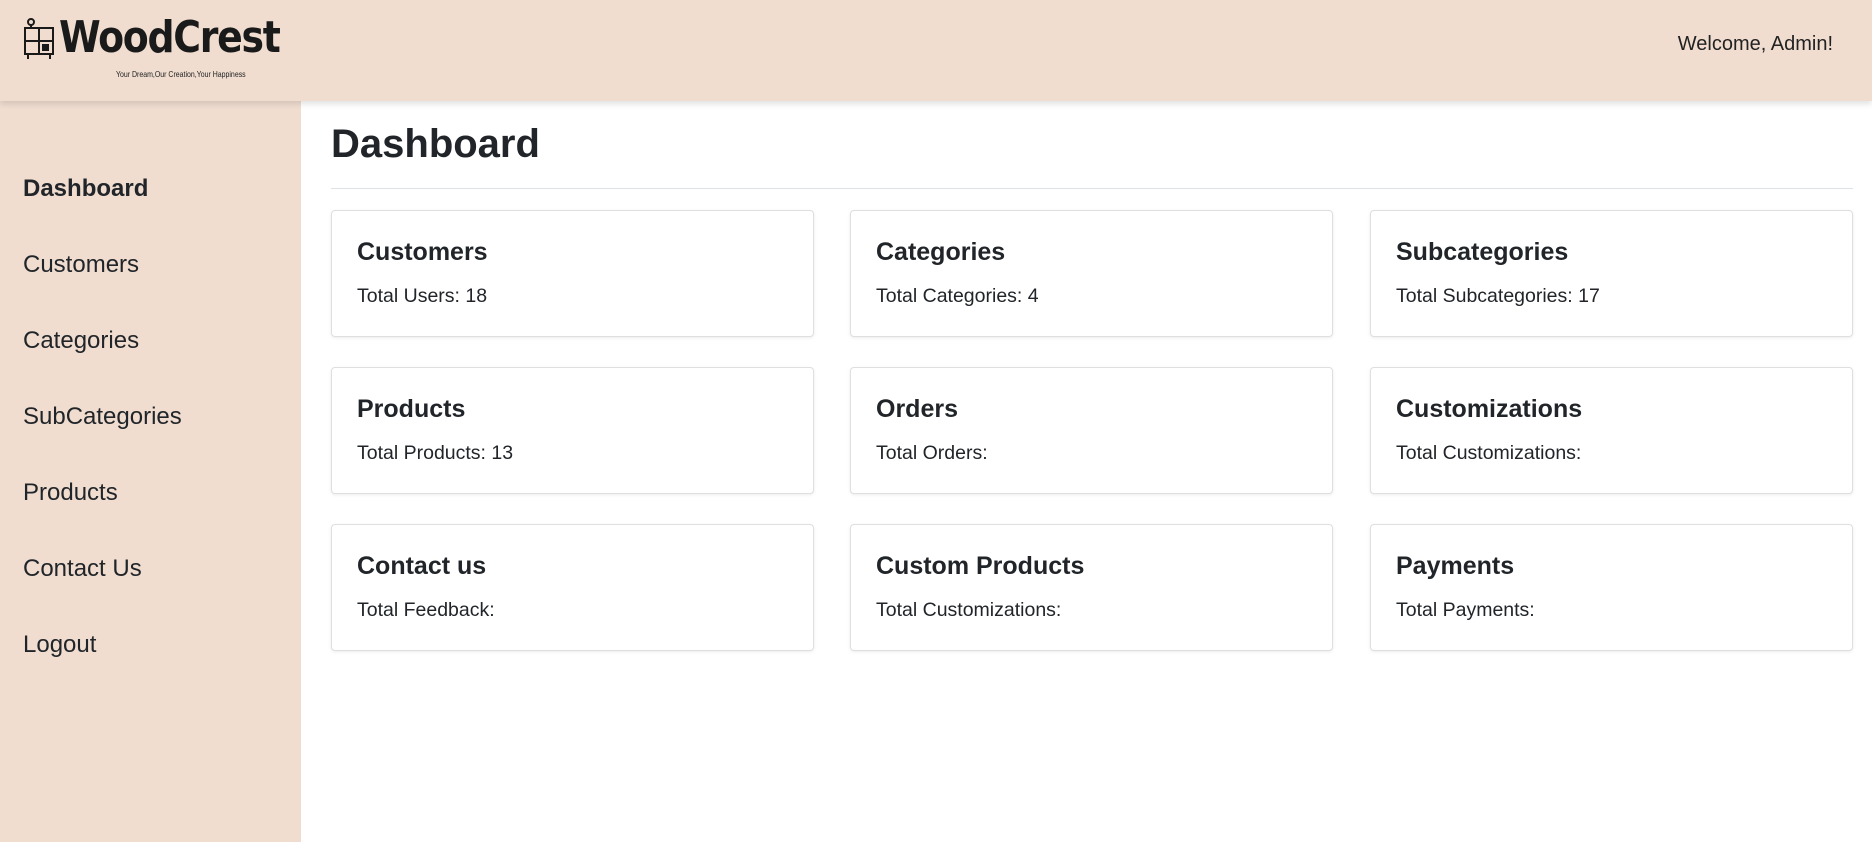 The width and height of the screenshot is (1872, 842). I want to click on card-title: Products, so click(411, 409).